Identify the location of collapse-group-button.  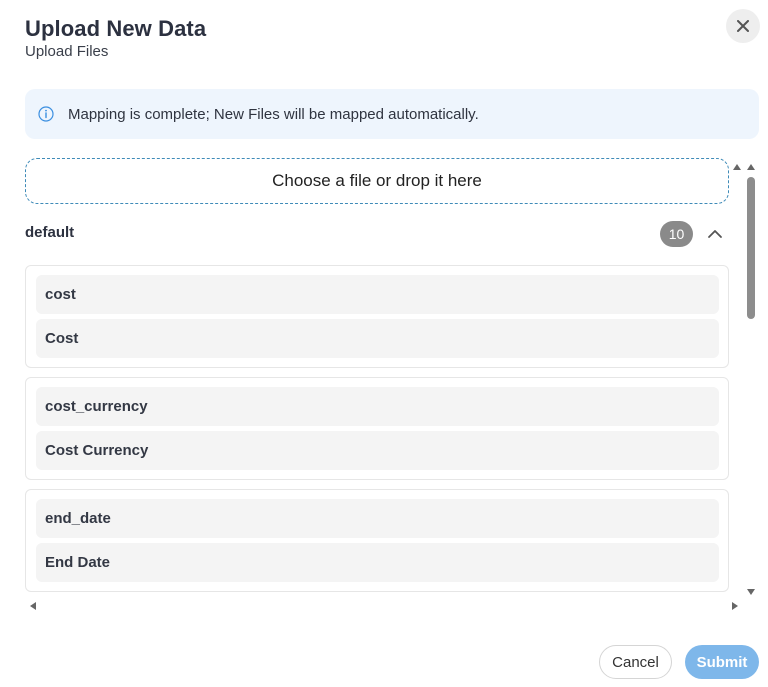
(715, 234).